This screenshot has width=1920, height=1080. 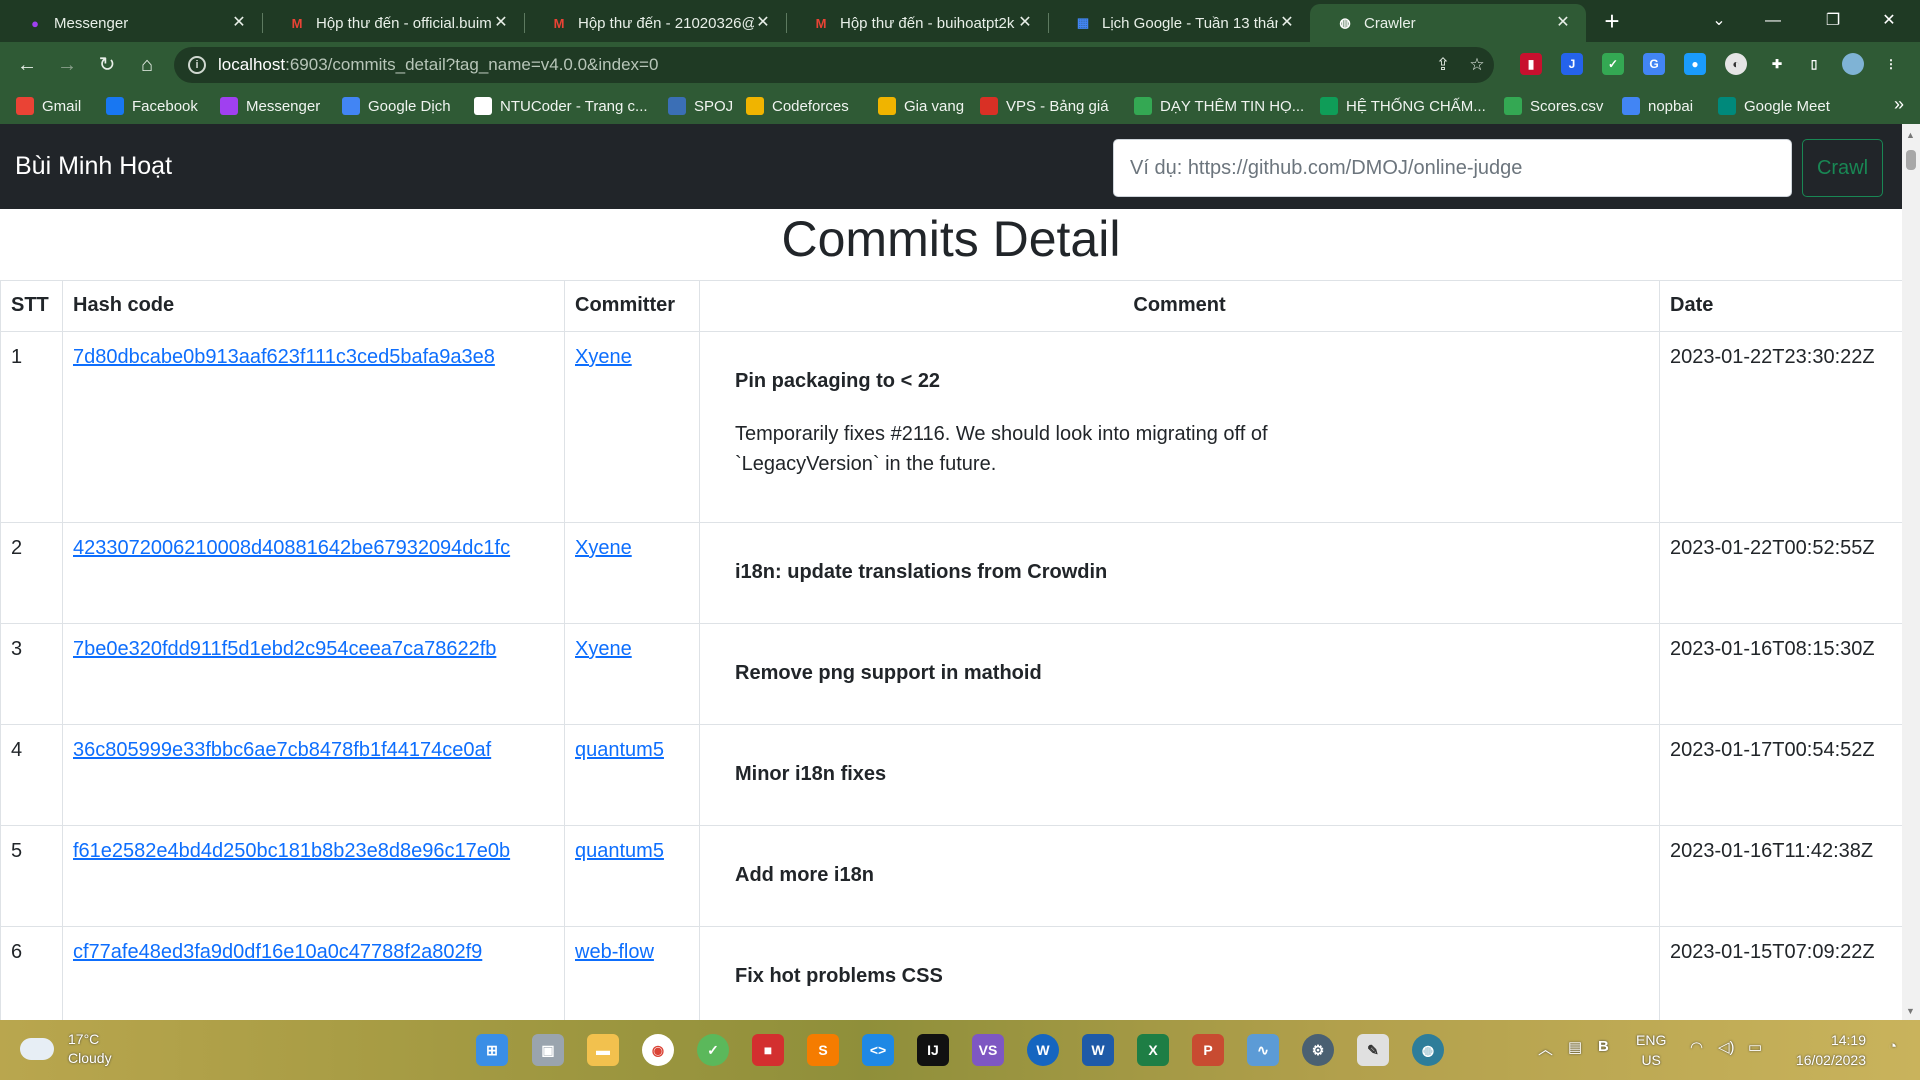 I want to click on tab-2: M Hộp thư đến - official.buim ✕, so click(x=393, y=23).